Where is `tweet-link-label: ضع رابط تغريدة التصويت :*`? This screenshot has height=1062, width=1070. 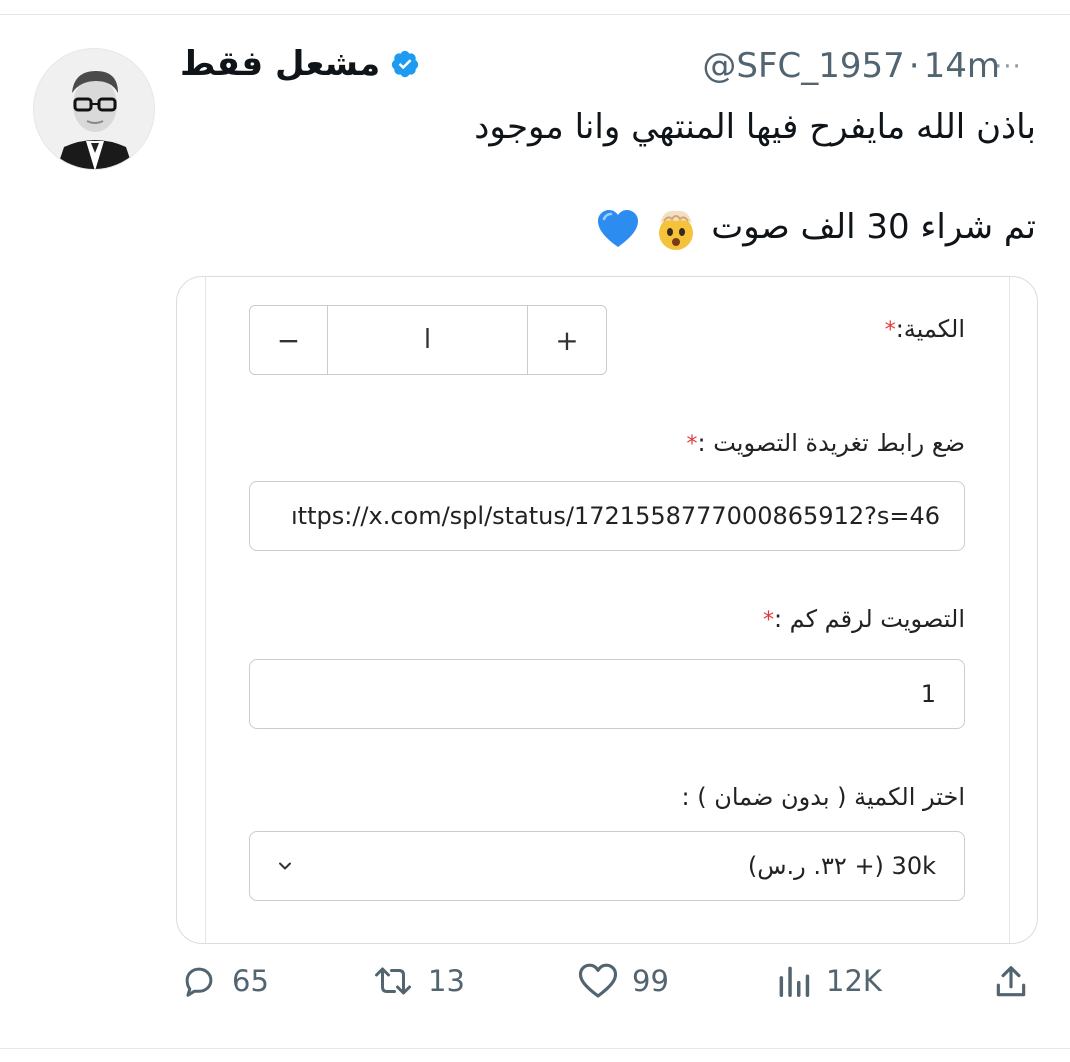 tweet-link-label: ضع رابط تغريدة التصويت :* is located at coordinates (825, 443).